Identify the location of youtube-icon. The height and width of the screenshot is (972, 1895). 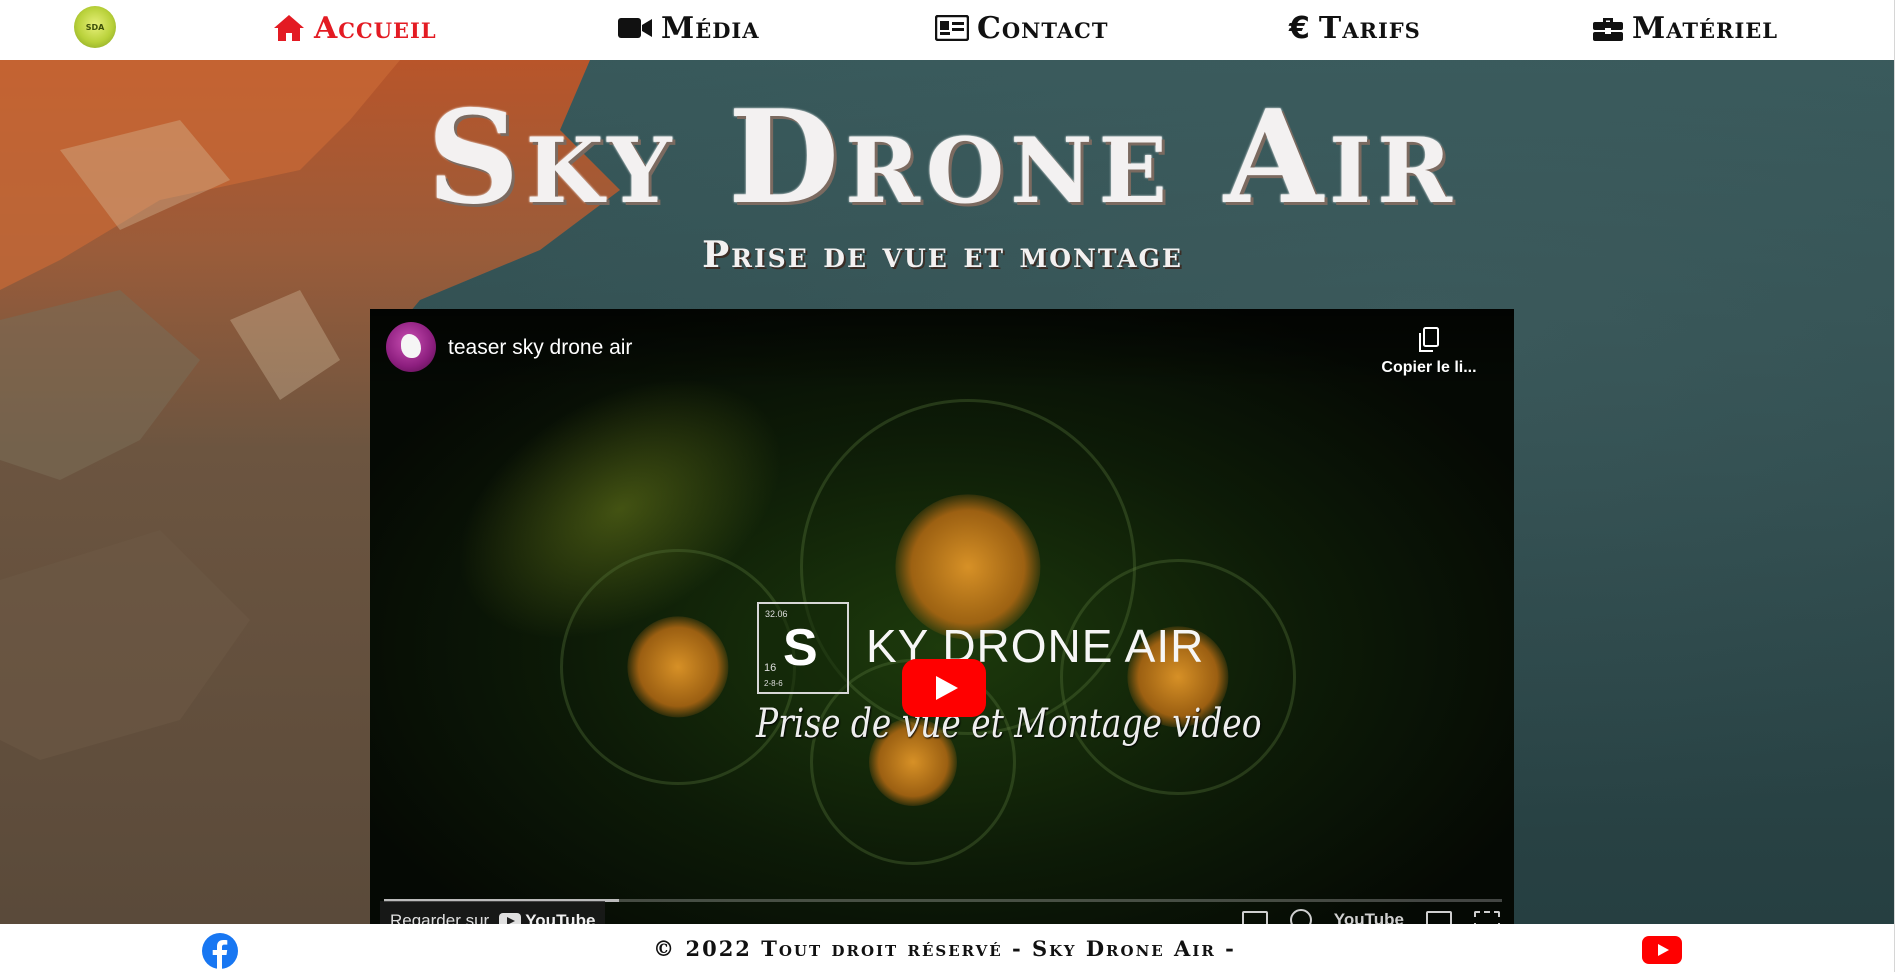
(1662, 950).